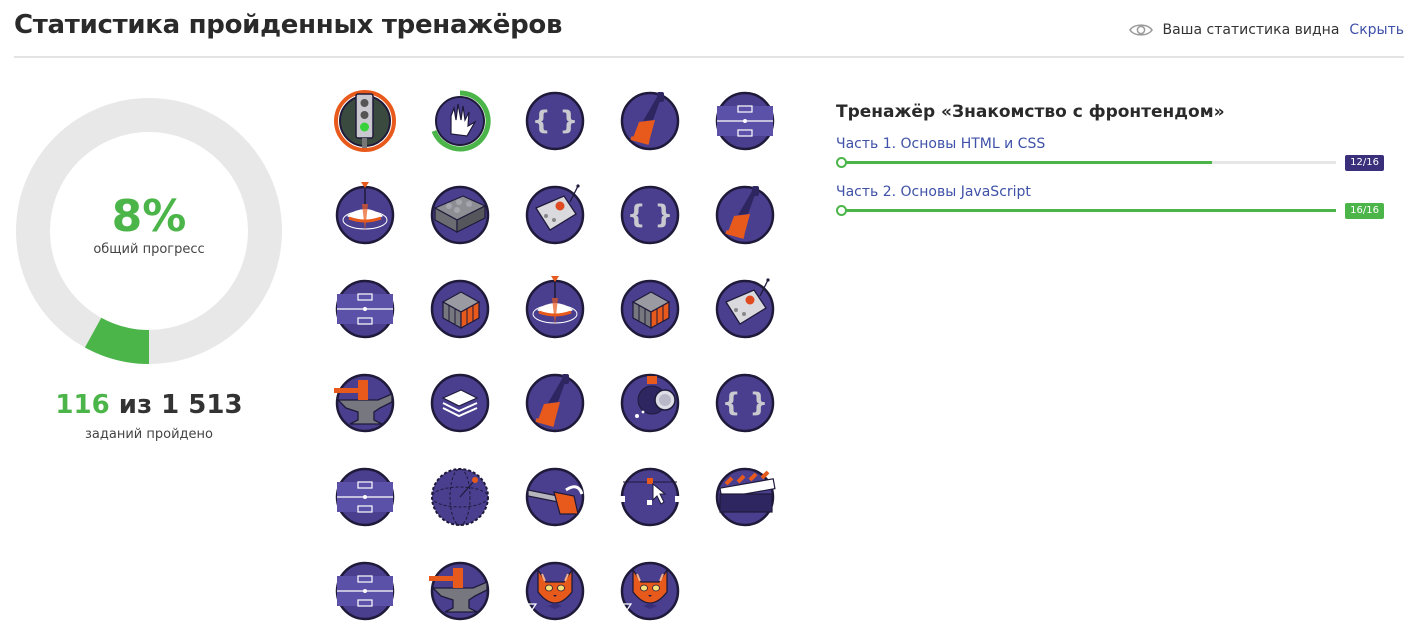 This screenshot has width=1414, height=635. Describe the element at coordinates (82, 405) in the screenshot. I see `tasks-done: 116` at that location.